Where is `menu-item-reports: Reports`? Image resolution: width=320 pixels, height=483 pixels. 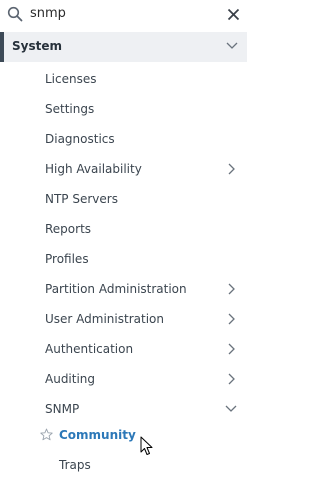
menu-item-reports: Reports is located at coordinates (123, 229).